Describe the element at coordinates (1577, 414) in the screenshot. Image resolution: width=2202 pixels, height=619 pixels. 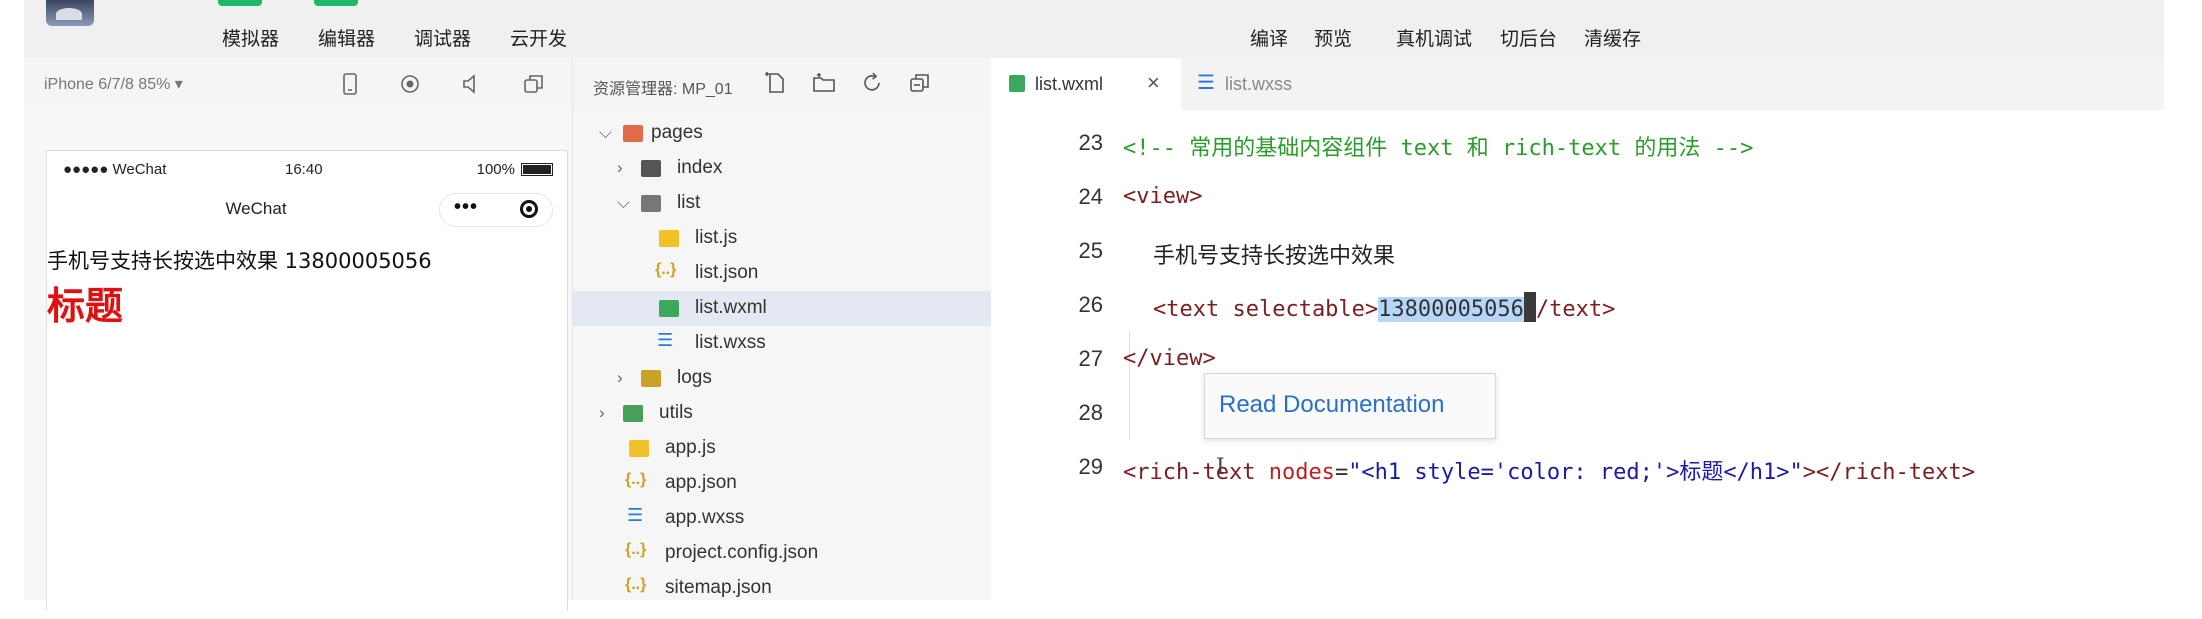
I see `code-line: 28` at that location.